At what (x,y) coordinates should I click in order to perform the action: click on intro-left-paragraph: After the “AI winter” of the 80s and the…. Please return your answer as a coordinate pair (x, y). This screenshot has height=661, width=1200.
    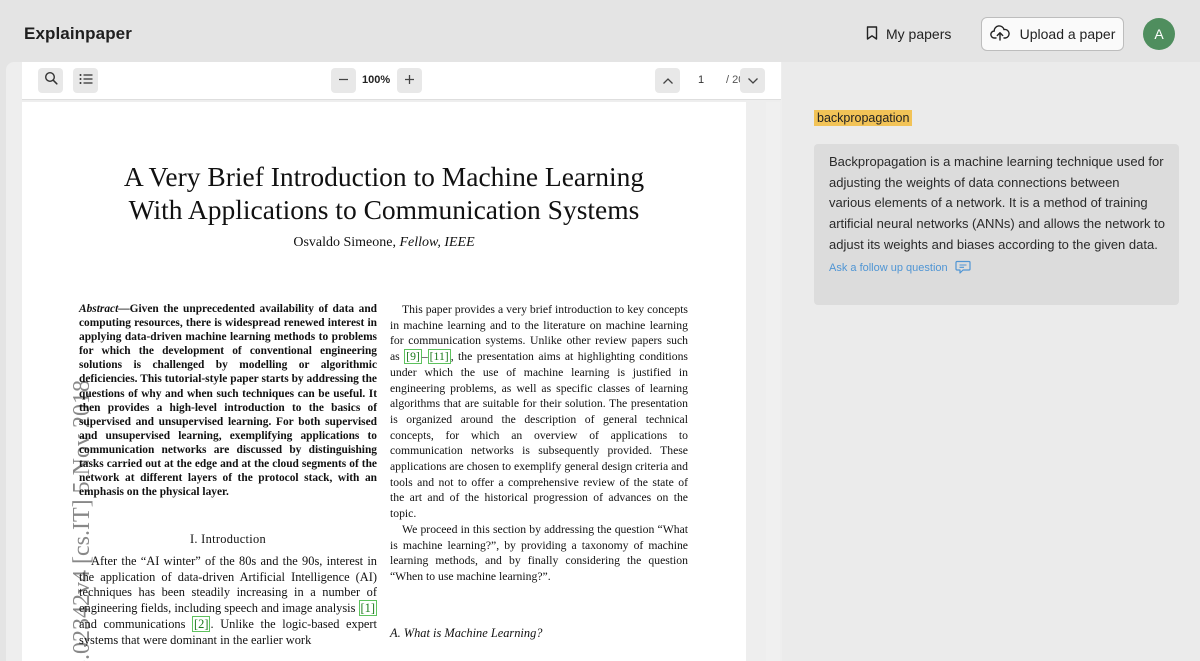
    Looking at the image, I should click on (228, 601).